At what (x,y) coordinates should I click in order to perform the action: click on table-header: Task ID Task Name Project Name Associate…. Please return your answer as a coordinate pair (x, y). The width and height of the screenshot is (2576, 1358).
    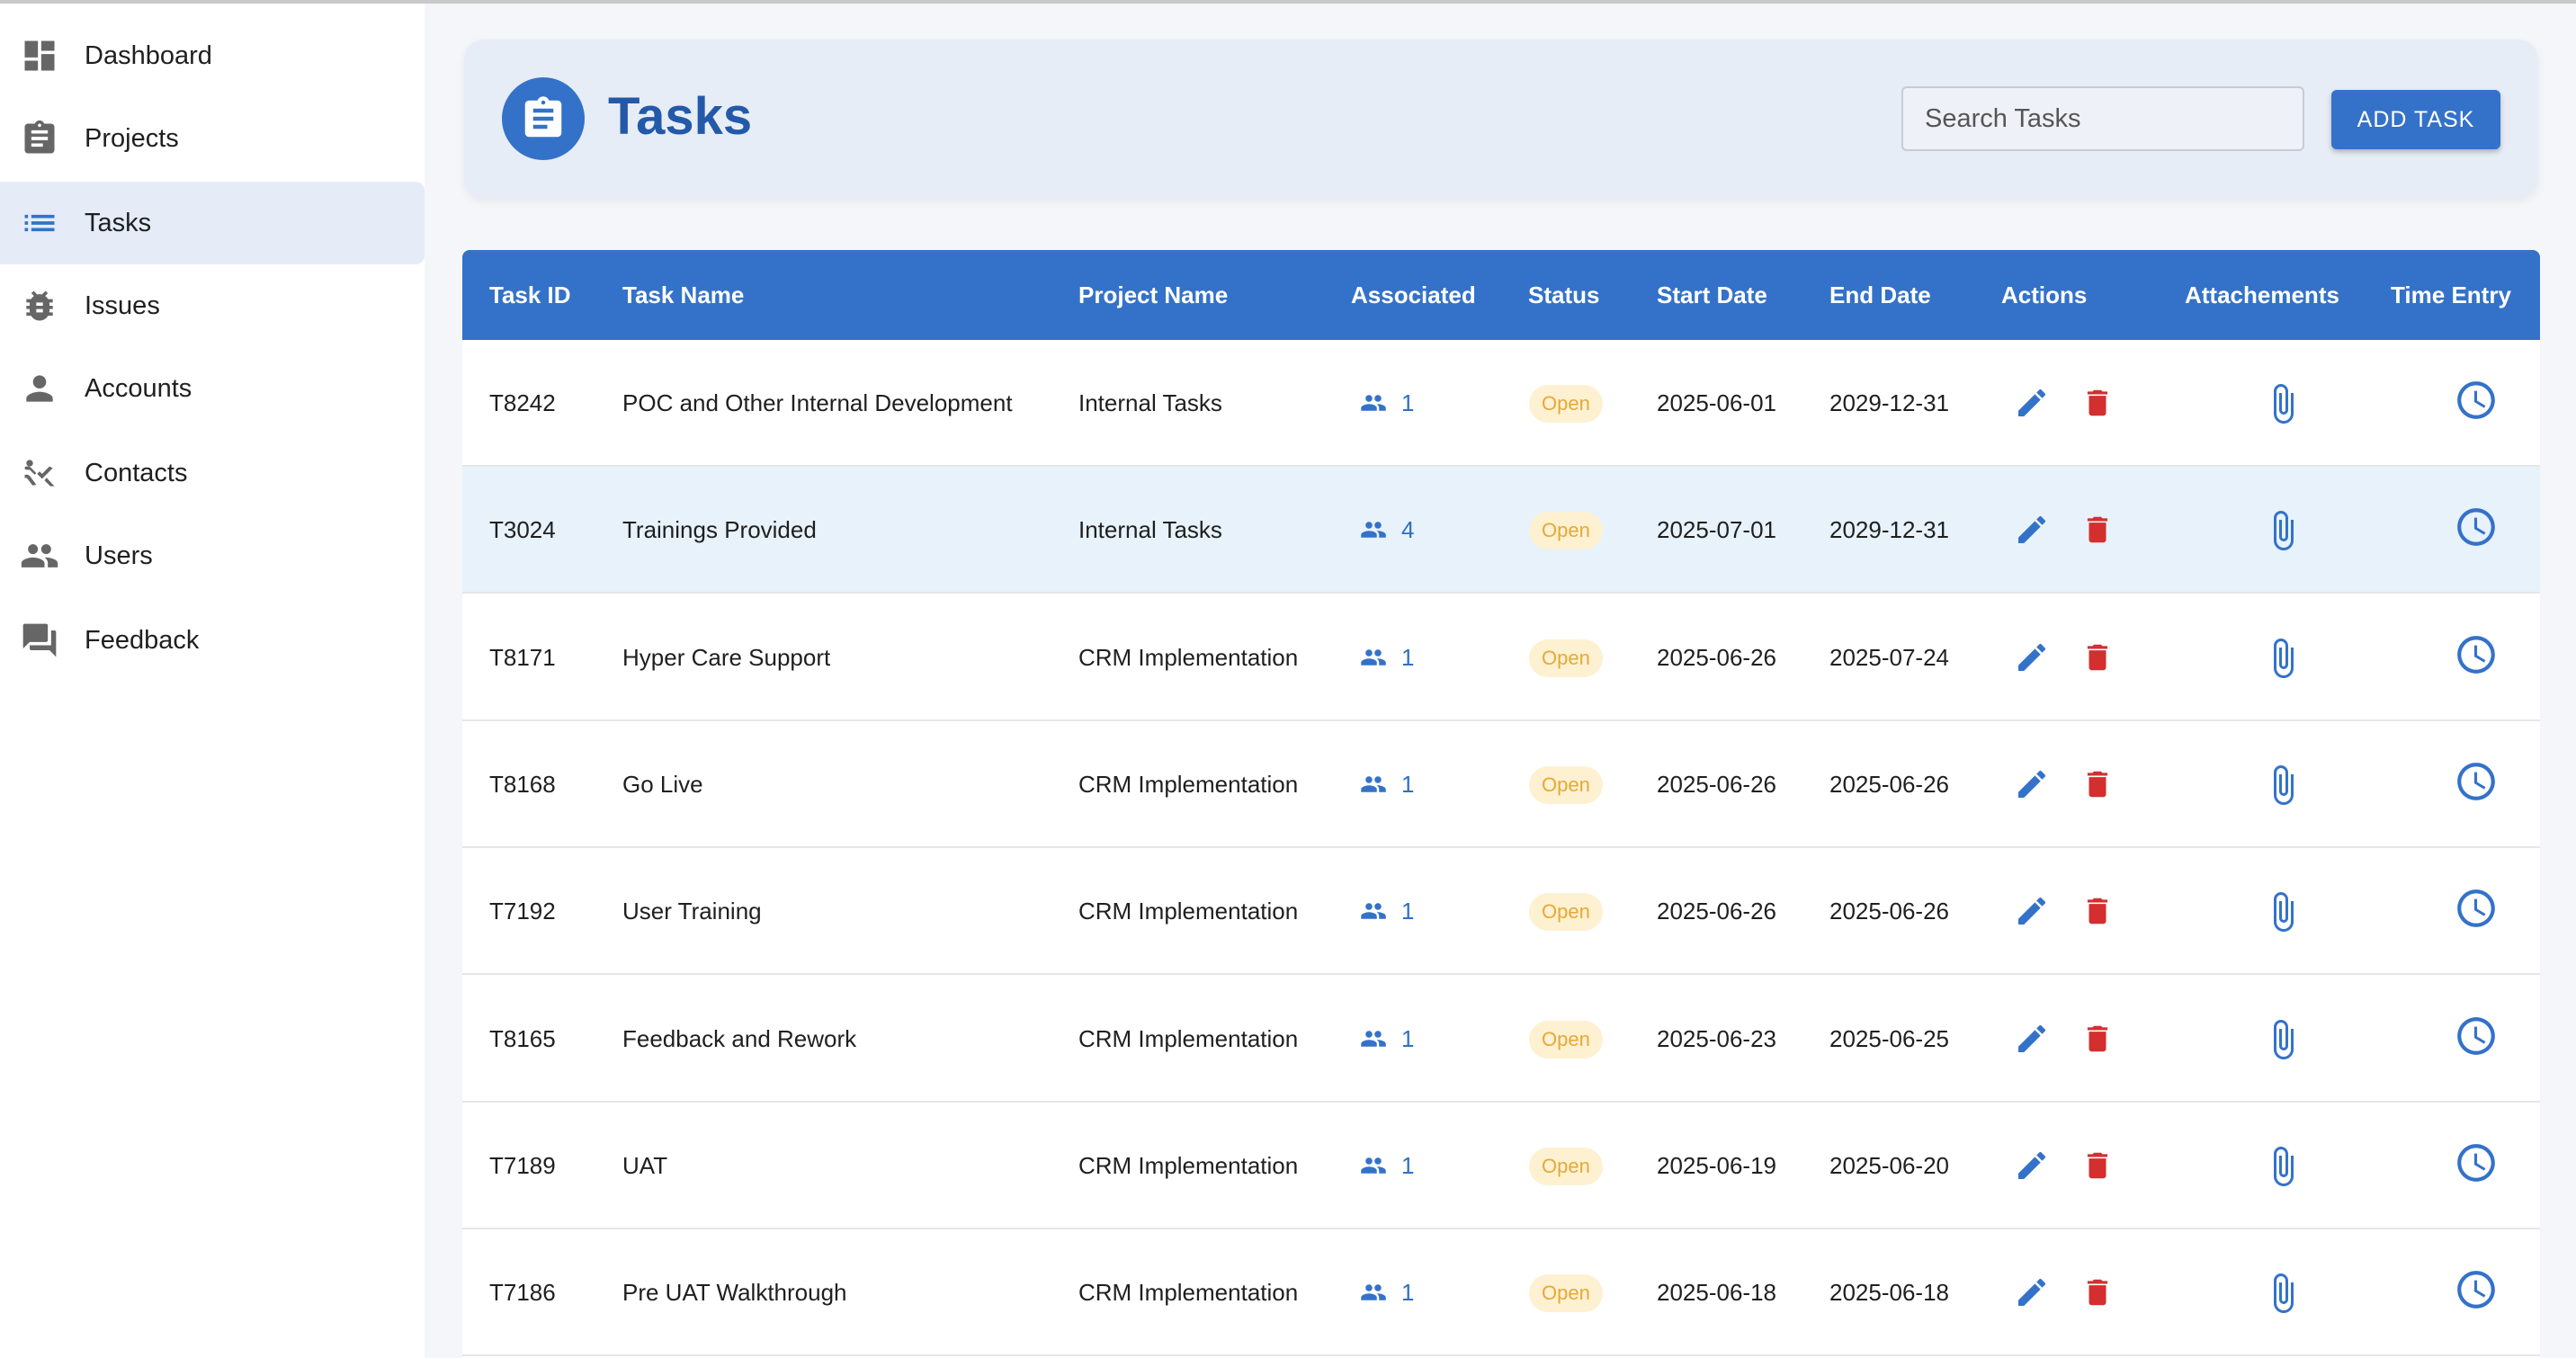
    Looking at the image, I should click on (1501, 295).